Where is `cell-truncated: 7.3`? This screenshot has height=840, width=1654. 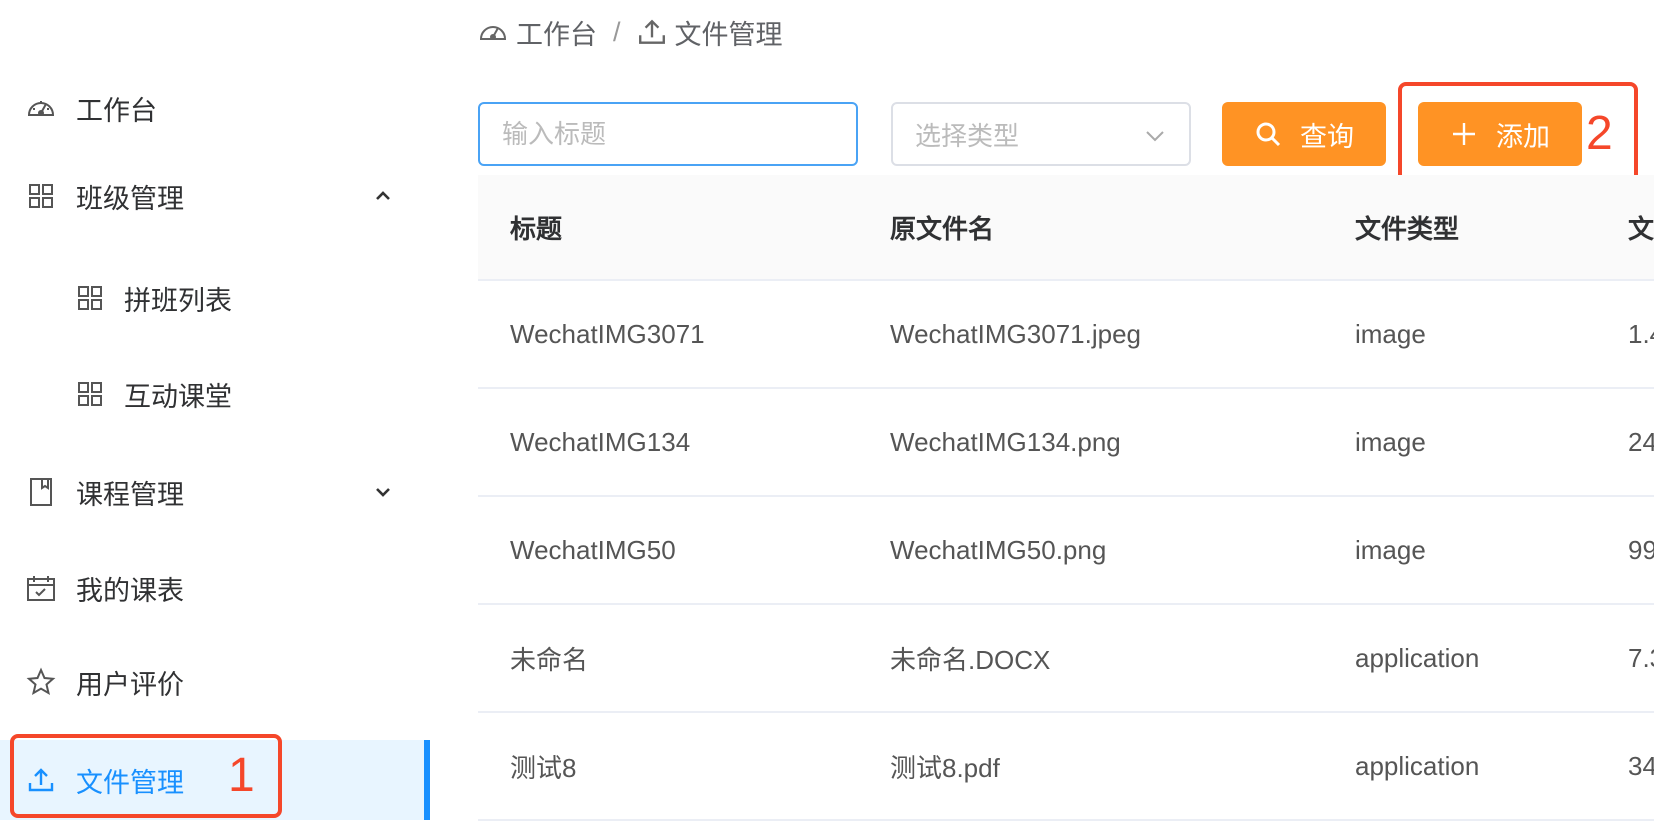
cell-truncated: 7.3 is located at coordinates (1641, 657).